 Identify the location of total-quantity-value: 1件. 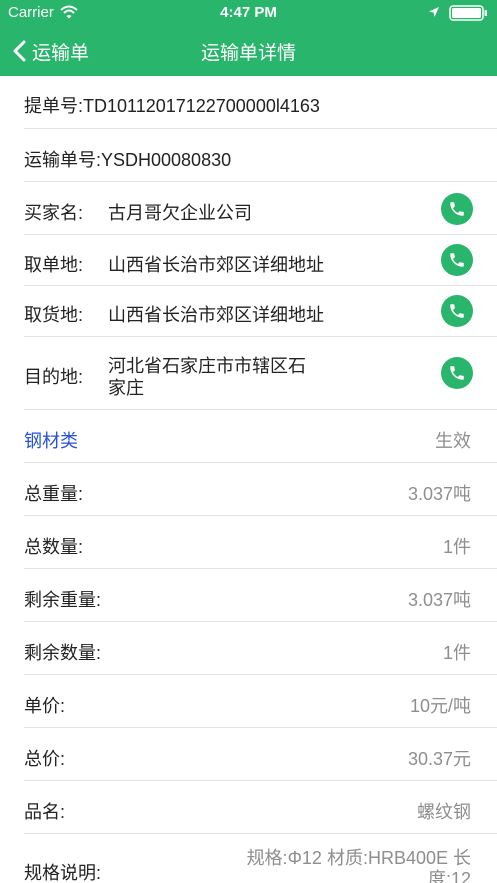
(456, 547).